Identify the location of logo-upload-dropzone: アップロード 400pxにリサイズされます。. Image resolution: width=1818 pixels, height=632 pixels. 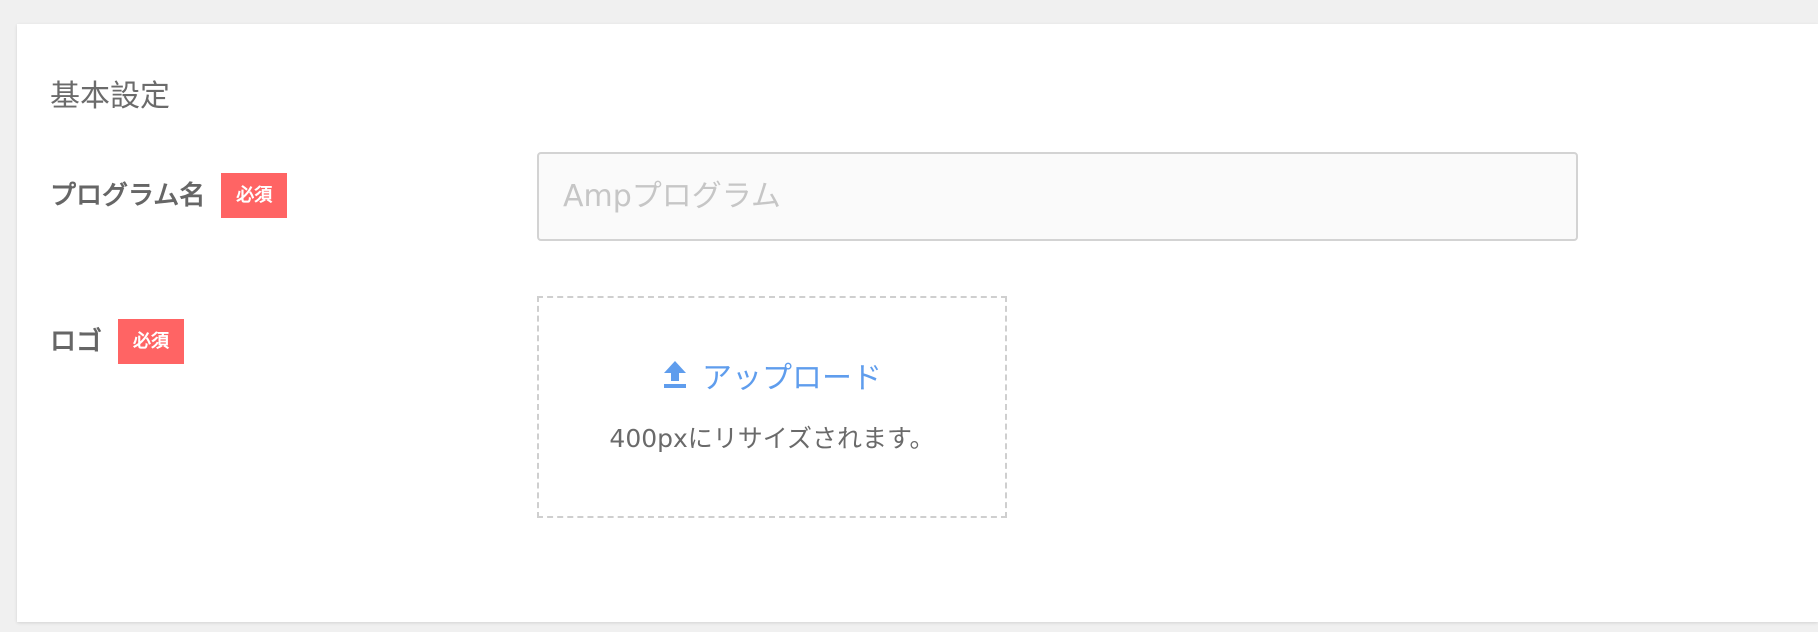
(772, 407).